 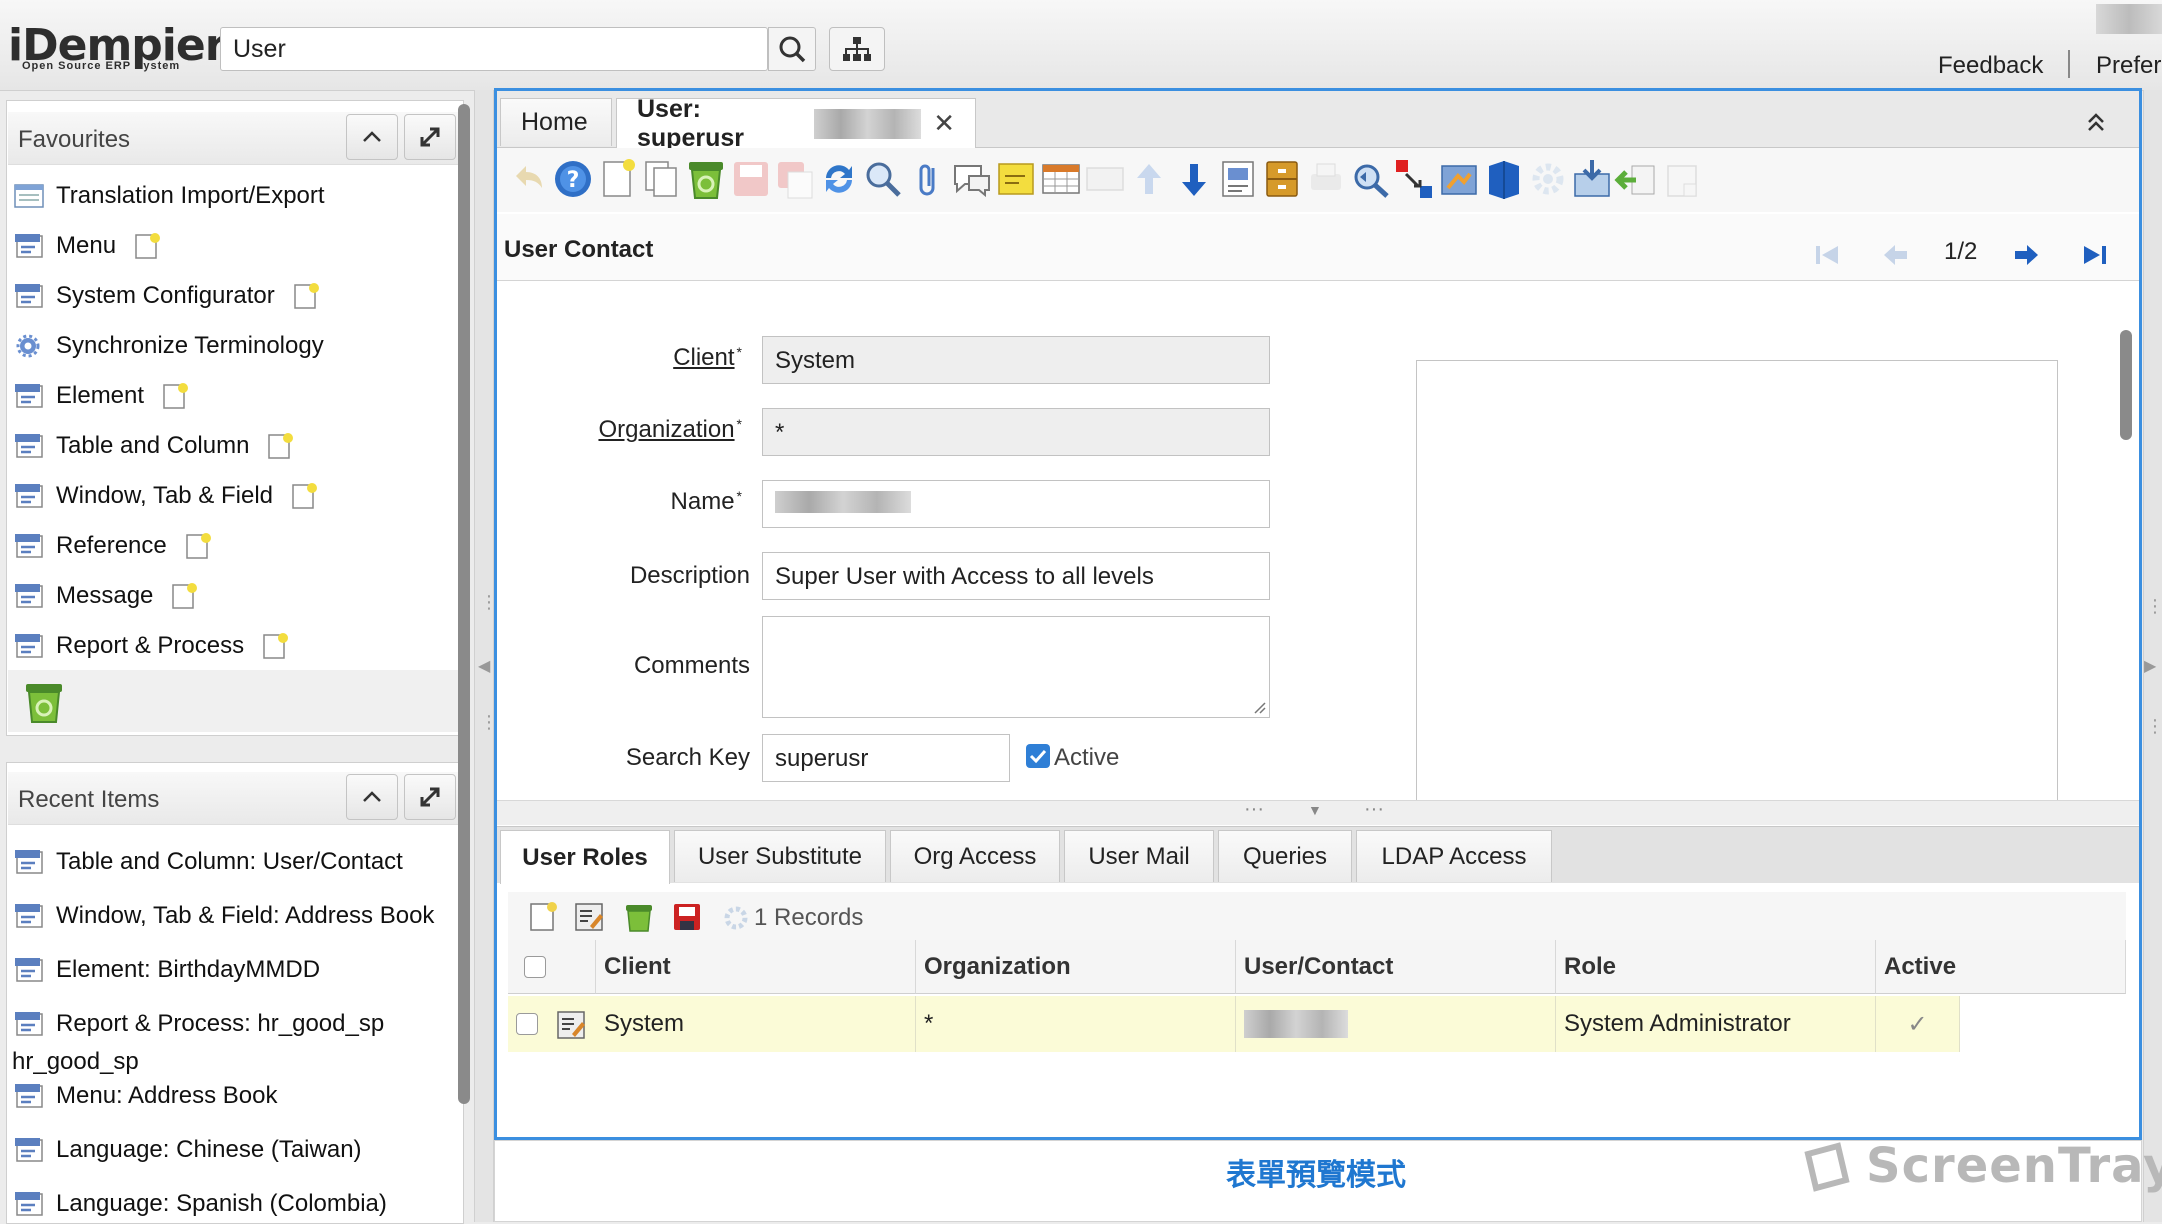 I want to click on form-scrollbar, so click(x=2126, y=385).